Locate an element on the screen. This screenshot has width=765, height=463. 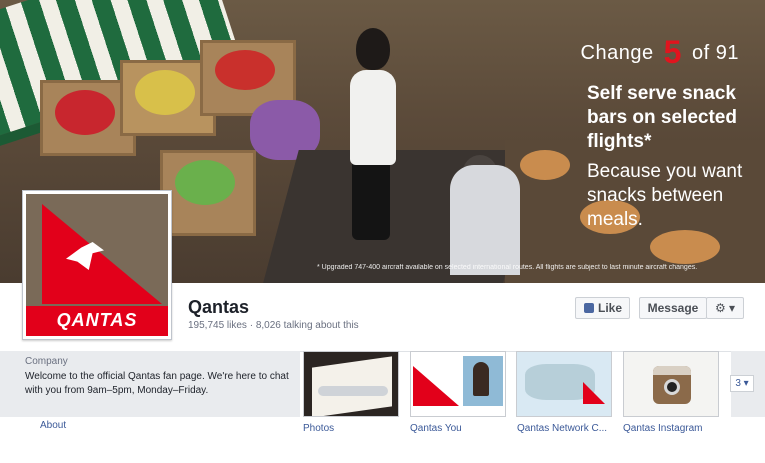
like-button: Like is located at coordinates (602, 308).